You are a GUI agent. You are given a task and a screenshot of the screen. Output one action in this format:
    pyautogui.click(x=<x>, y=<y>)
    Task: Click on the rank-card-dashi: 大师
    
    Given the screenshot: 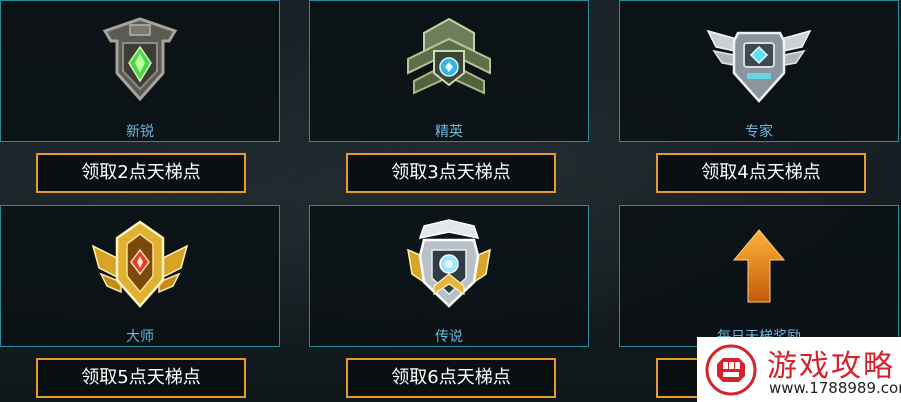 What is the action you would take?
    pyautogui.click(x=140, y=276)
    